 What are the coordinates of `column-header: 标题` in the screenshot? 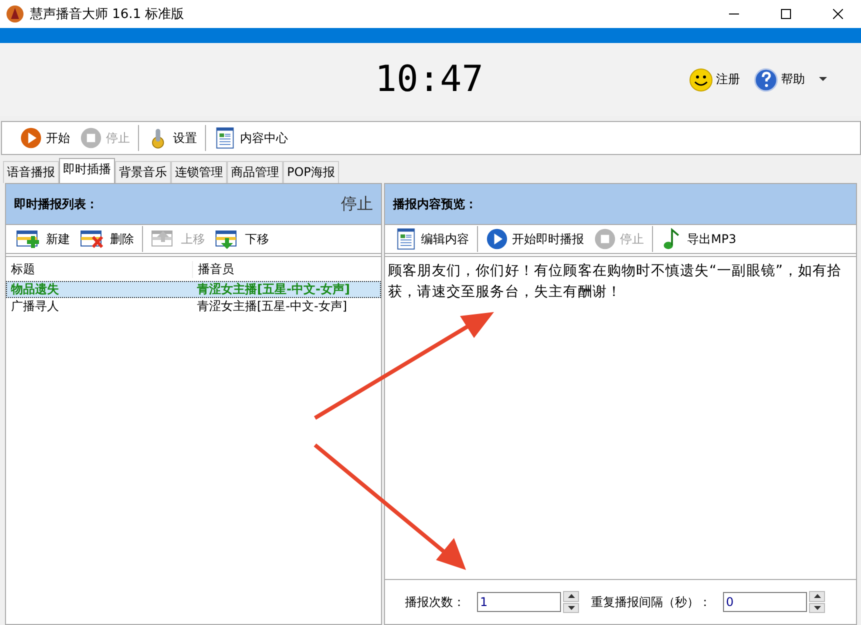 It's located at (99, 269).